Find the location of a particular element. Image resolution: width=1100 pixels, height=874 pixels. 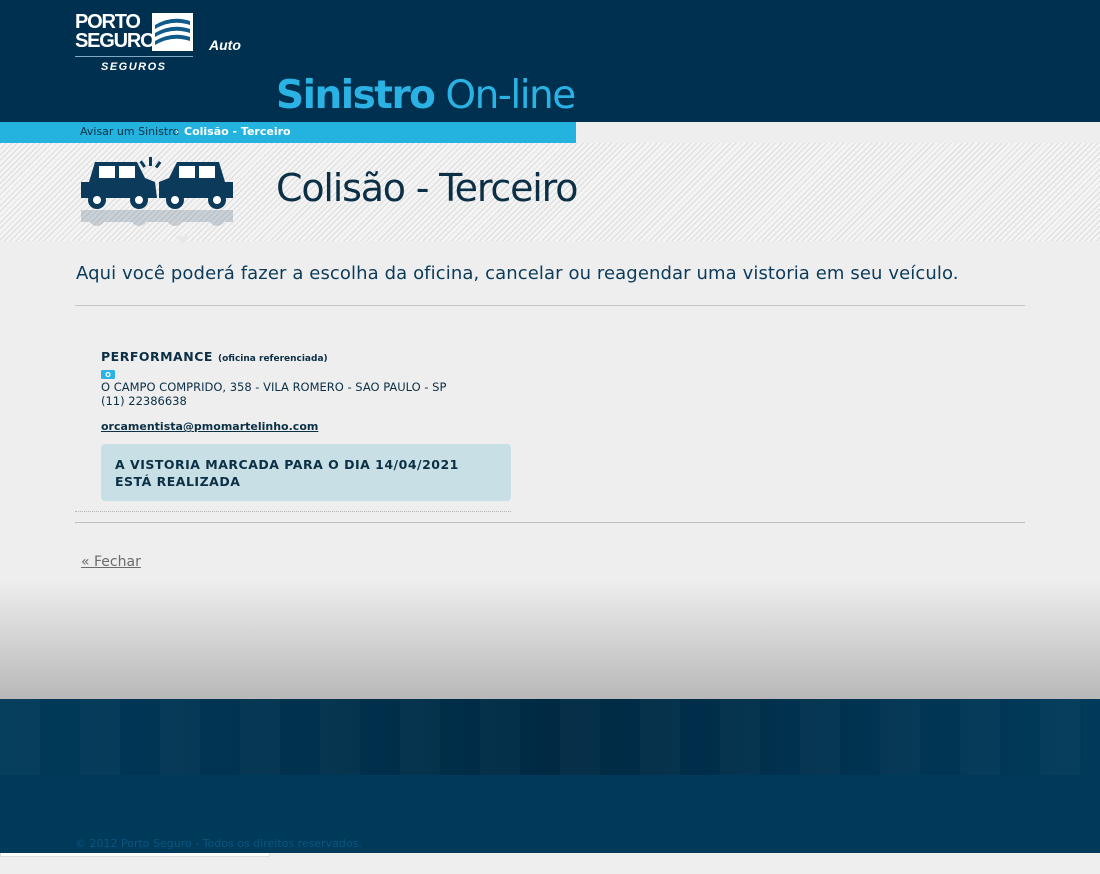

workshop-phone: (11) 22386638 is located at coordinates (144, 401).